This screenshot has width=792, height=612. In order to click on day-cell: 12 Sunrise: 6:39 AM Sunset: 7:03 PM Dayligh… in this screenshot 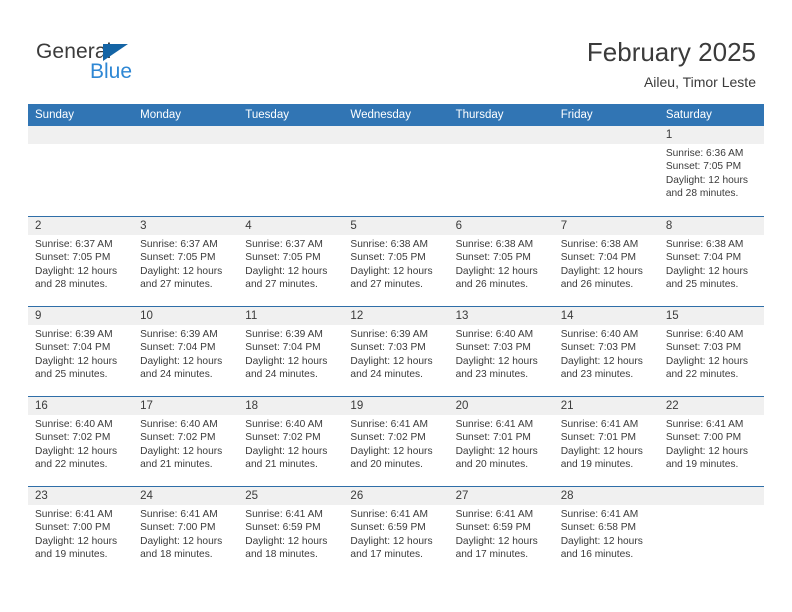, I will do `click(396, 351)`.